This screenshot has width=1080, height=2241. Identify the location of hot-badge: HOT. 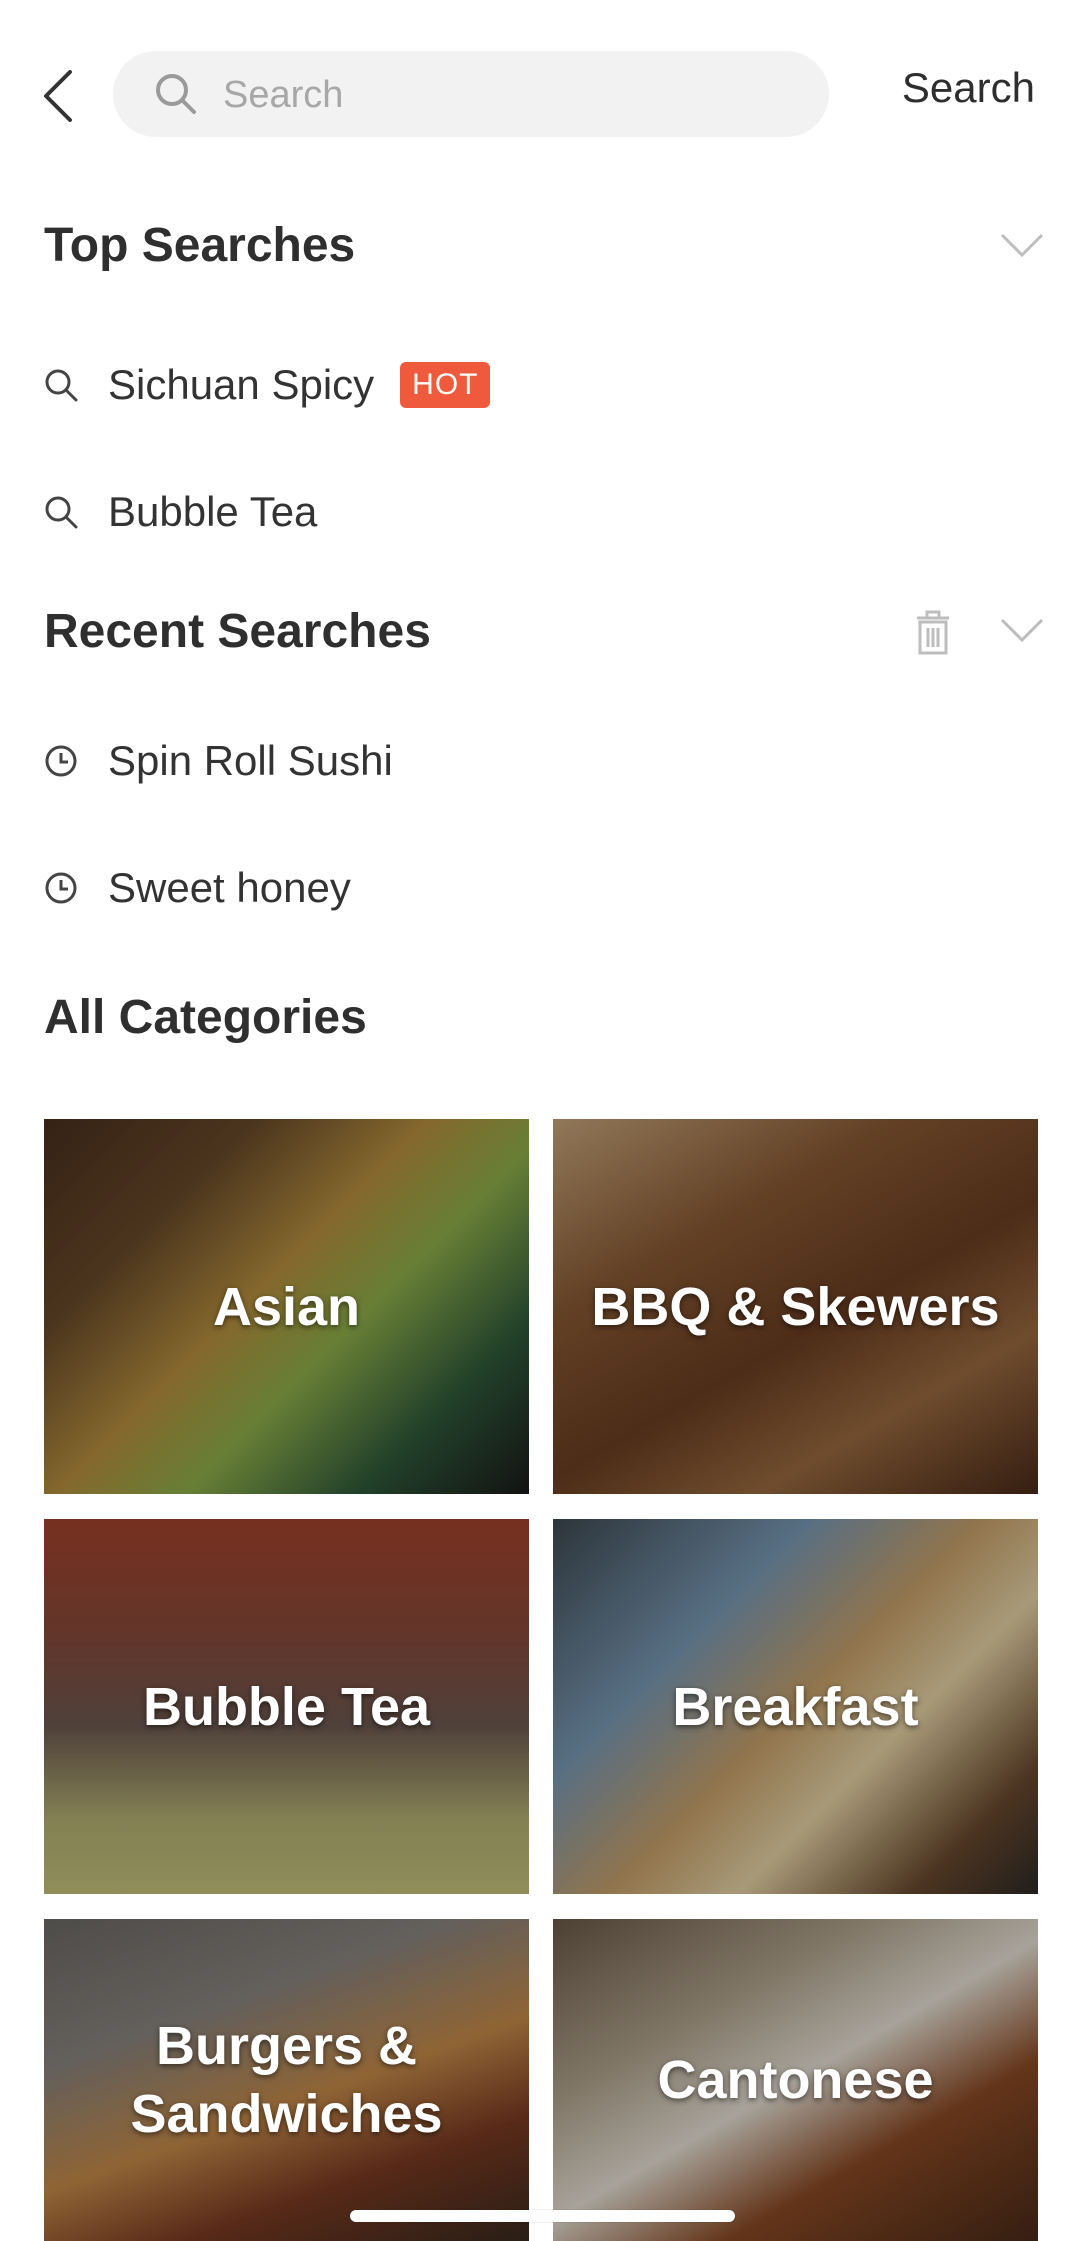
(445, 385).